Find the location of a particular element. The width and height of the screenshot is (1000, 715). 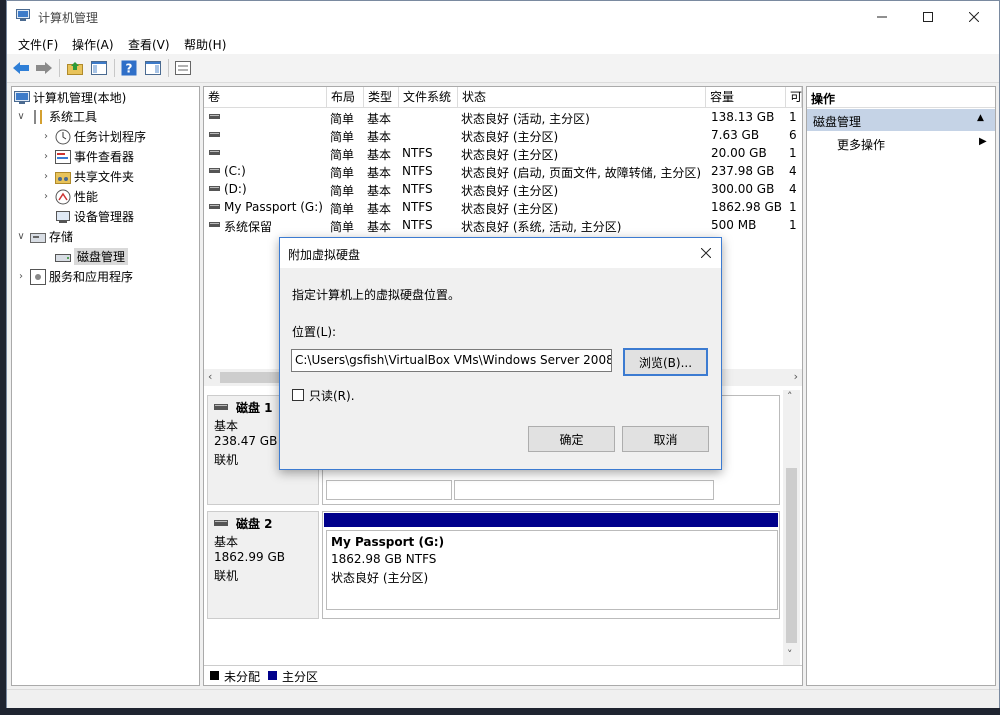

disk-management-icon is located at coordinates (63, 257).